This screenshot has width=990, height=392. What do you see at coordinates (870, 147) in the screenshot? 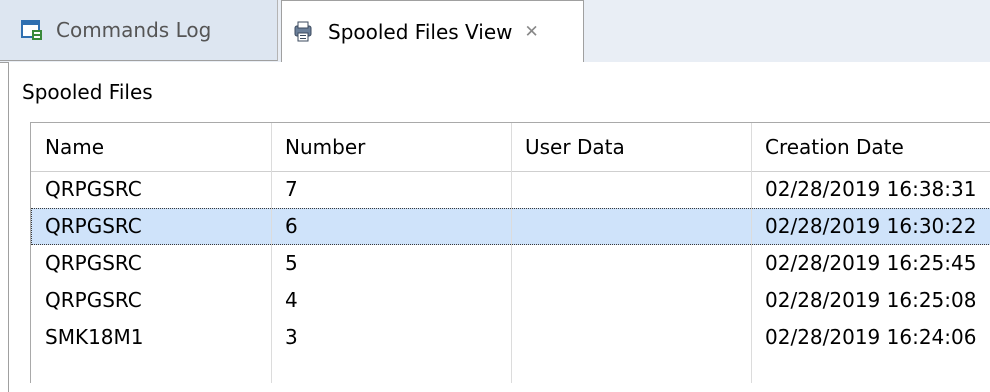
I see `column-header-creation-date: Creation Date` at bounding box center [870, 147].